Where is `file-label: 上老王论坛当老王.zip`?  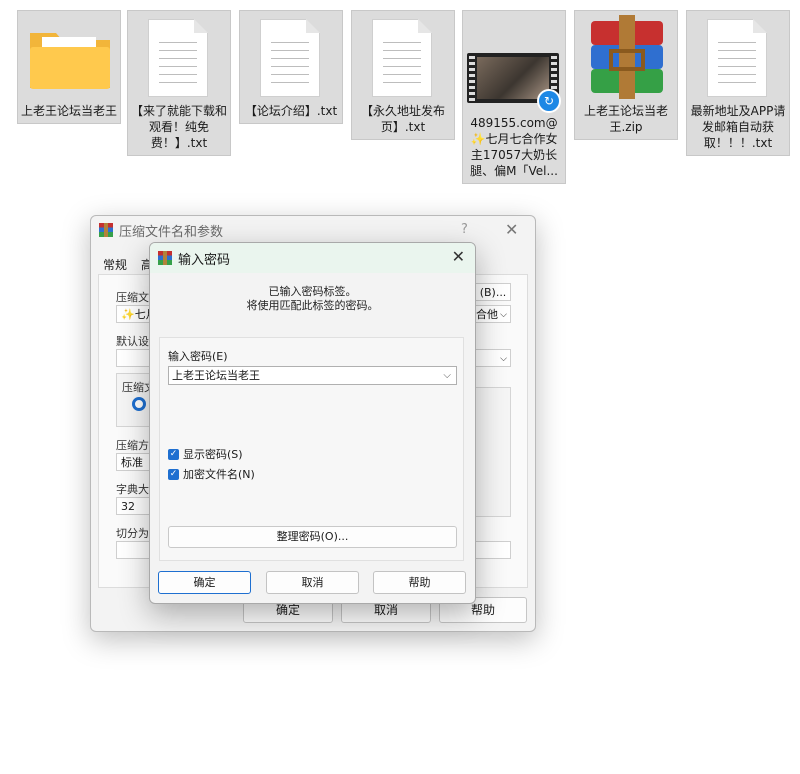 file-label: 上老王论坛当老王.zip is located at coordinates (625, 119).